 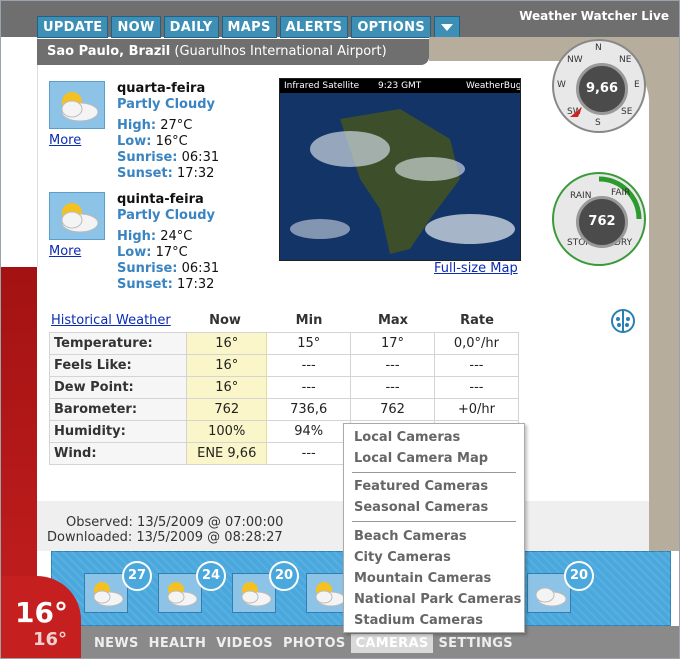 What do you see at coordinates (594, 16) in the screenshot?
I see `app-title: Weather Watcher Live` at bounding box center [594, 16].